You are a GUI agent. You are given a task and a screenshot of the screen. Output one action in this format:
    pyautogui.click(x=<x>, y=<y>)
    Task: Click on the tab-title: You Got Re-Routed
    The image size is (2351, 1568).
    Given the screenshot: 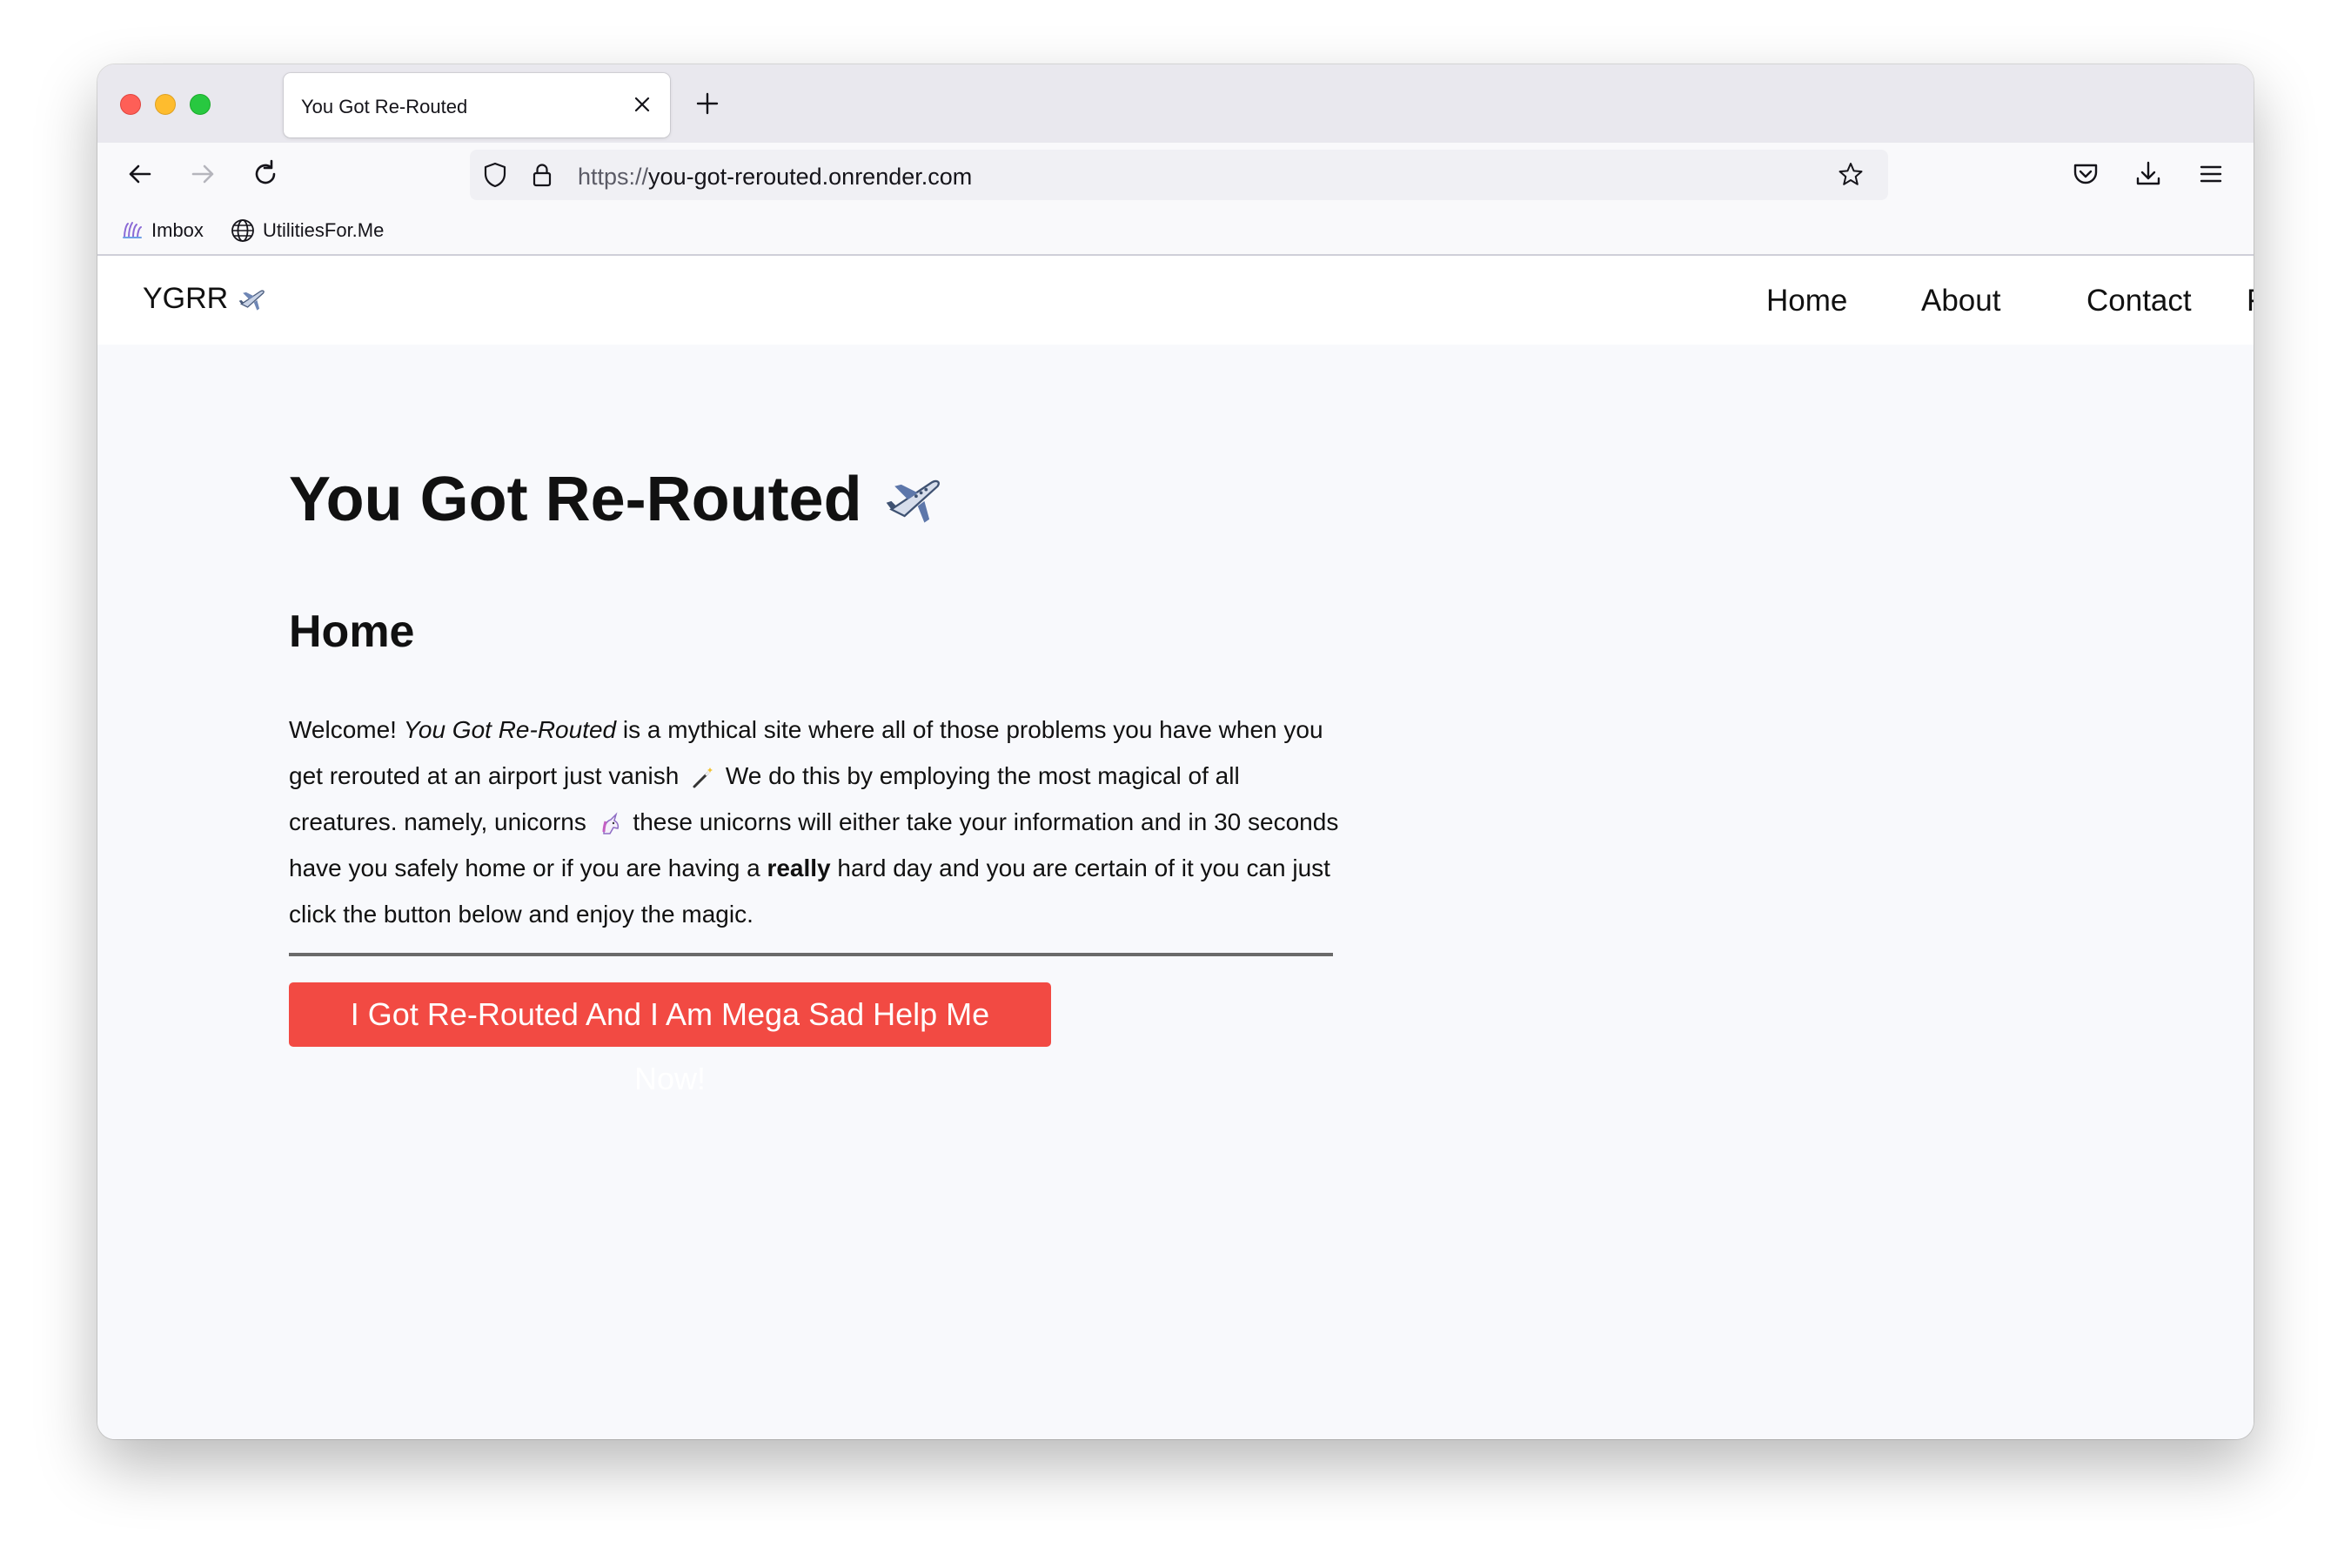 What is the action you would take?
    pyautogui.click(x=384, y=107)
    